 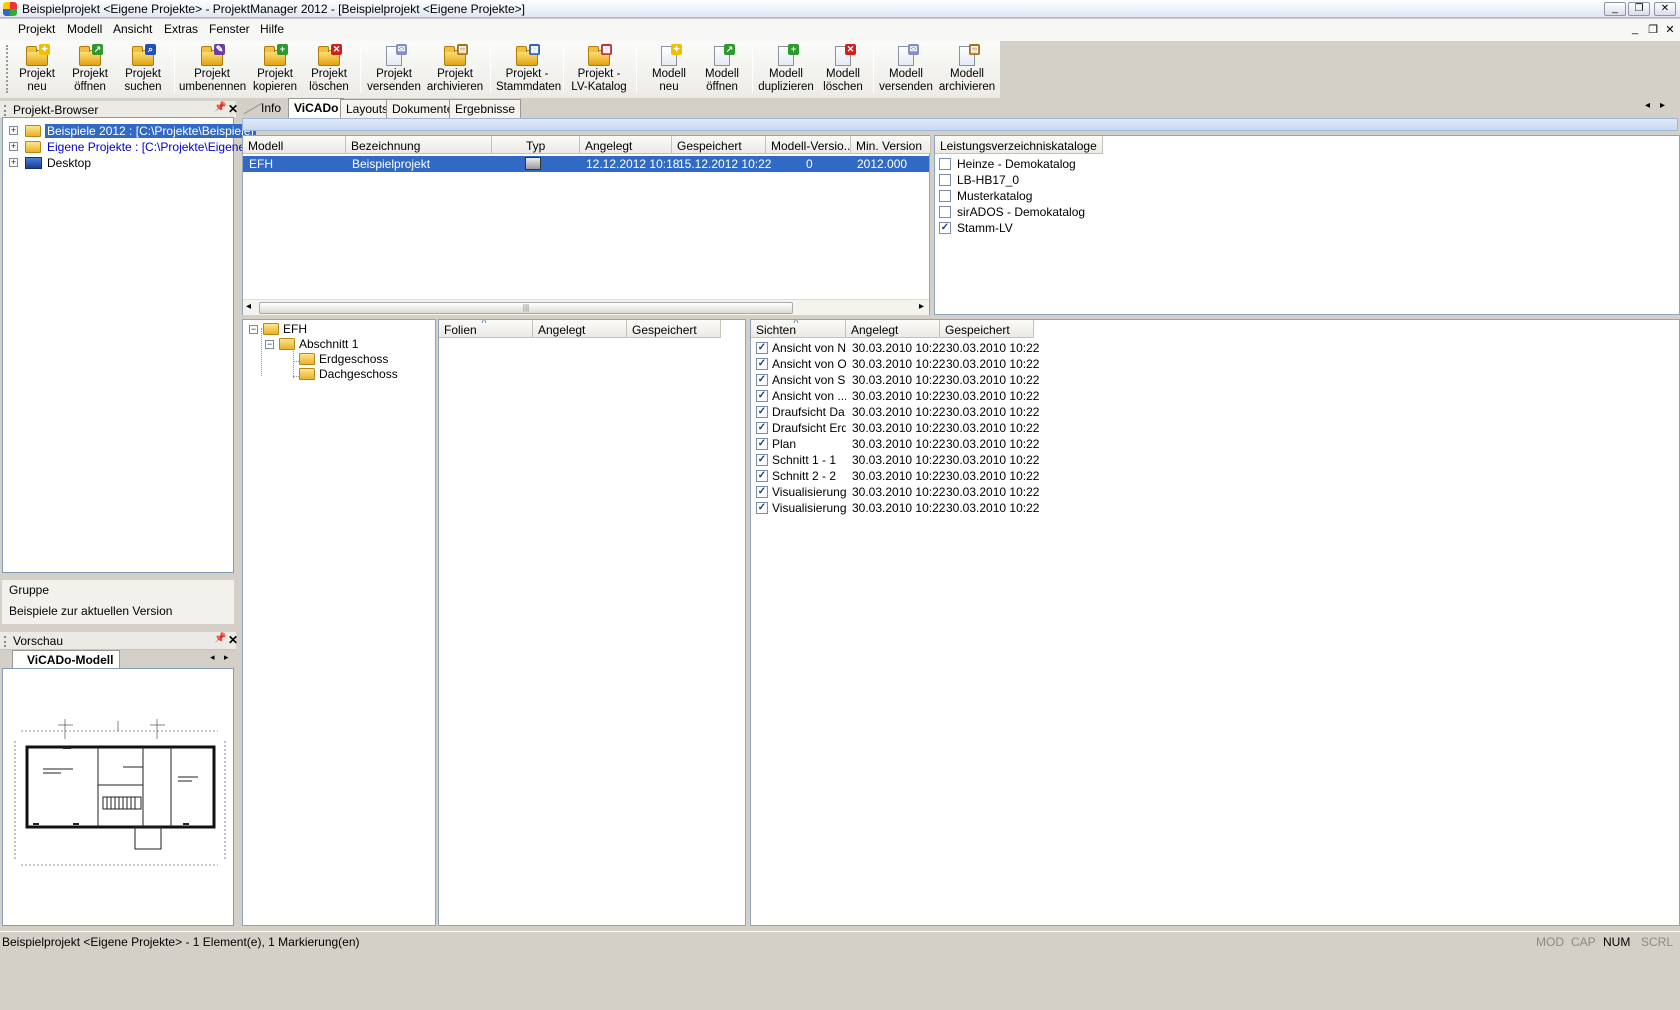 What do you see at coordinates (486, 329) in the screenshot?
I see `column-header-folien: Folien ˄` at bounding box center [486, 329].